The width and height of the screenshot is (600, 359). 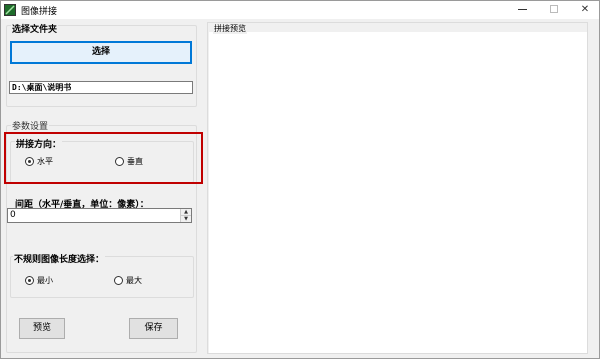 I want to click on chevron-up-icon: ▲, so click(x=186, y=212).